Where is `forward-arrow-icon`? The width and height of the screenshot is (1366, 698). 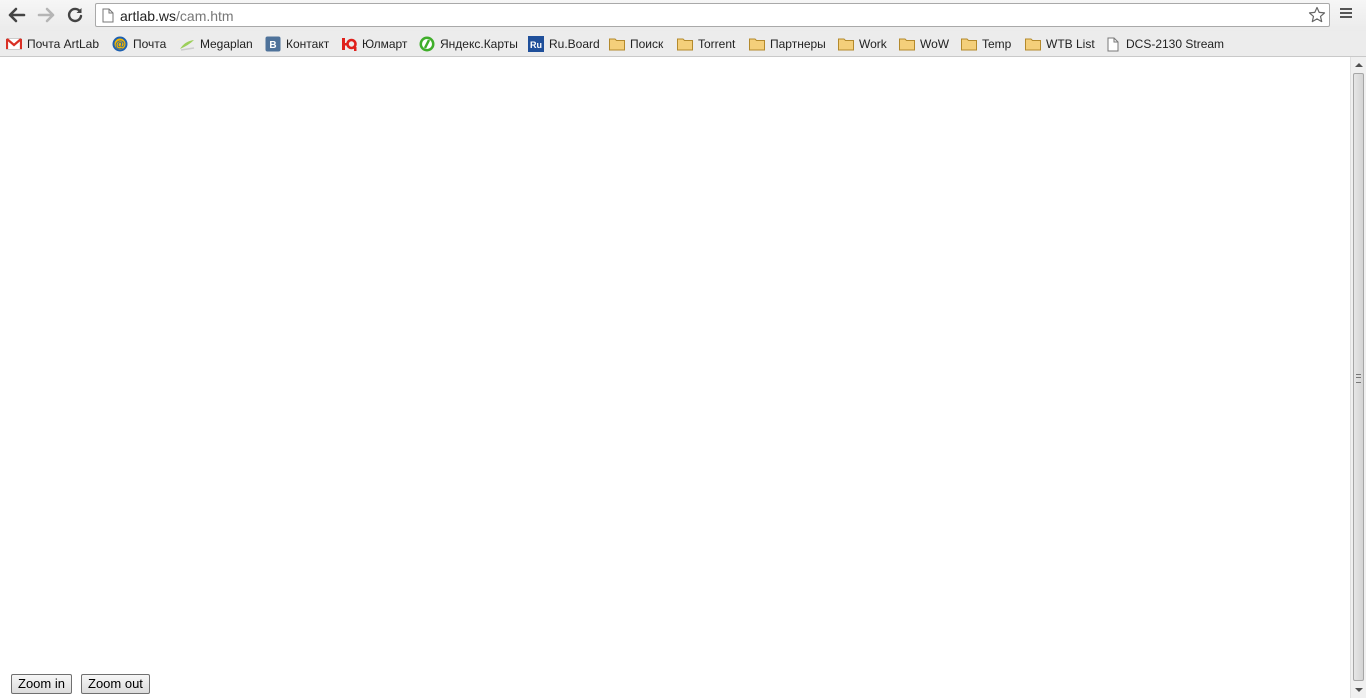
forward-arrow-icon is located at coordinates (46, 15).